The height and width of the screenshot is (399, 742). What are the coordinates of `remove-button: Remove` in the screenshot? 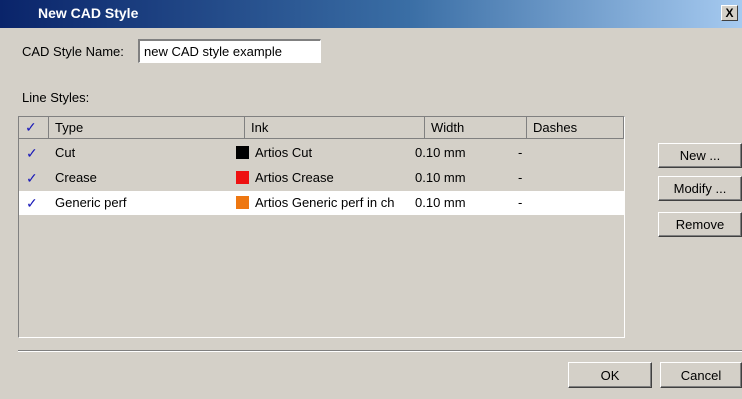 It's located at (700, 224).